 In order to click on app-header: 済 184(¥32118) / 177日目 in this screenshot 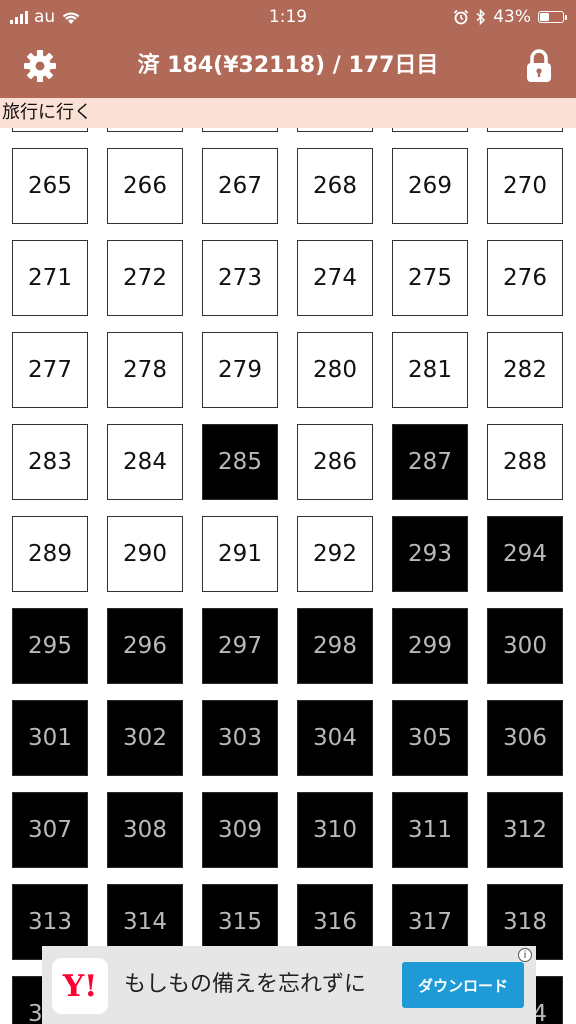, I will do `click(288, 66)`.